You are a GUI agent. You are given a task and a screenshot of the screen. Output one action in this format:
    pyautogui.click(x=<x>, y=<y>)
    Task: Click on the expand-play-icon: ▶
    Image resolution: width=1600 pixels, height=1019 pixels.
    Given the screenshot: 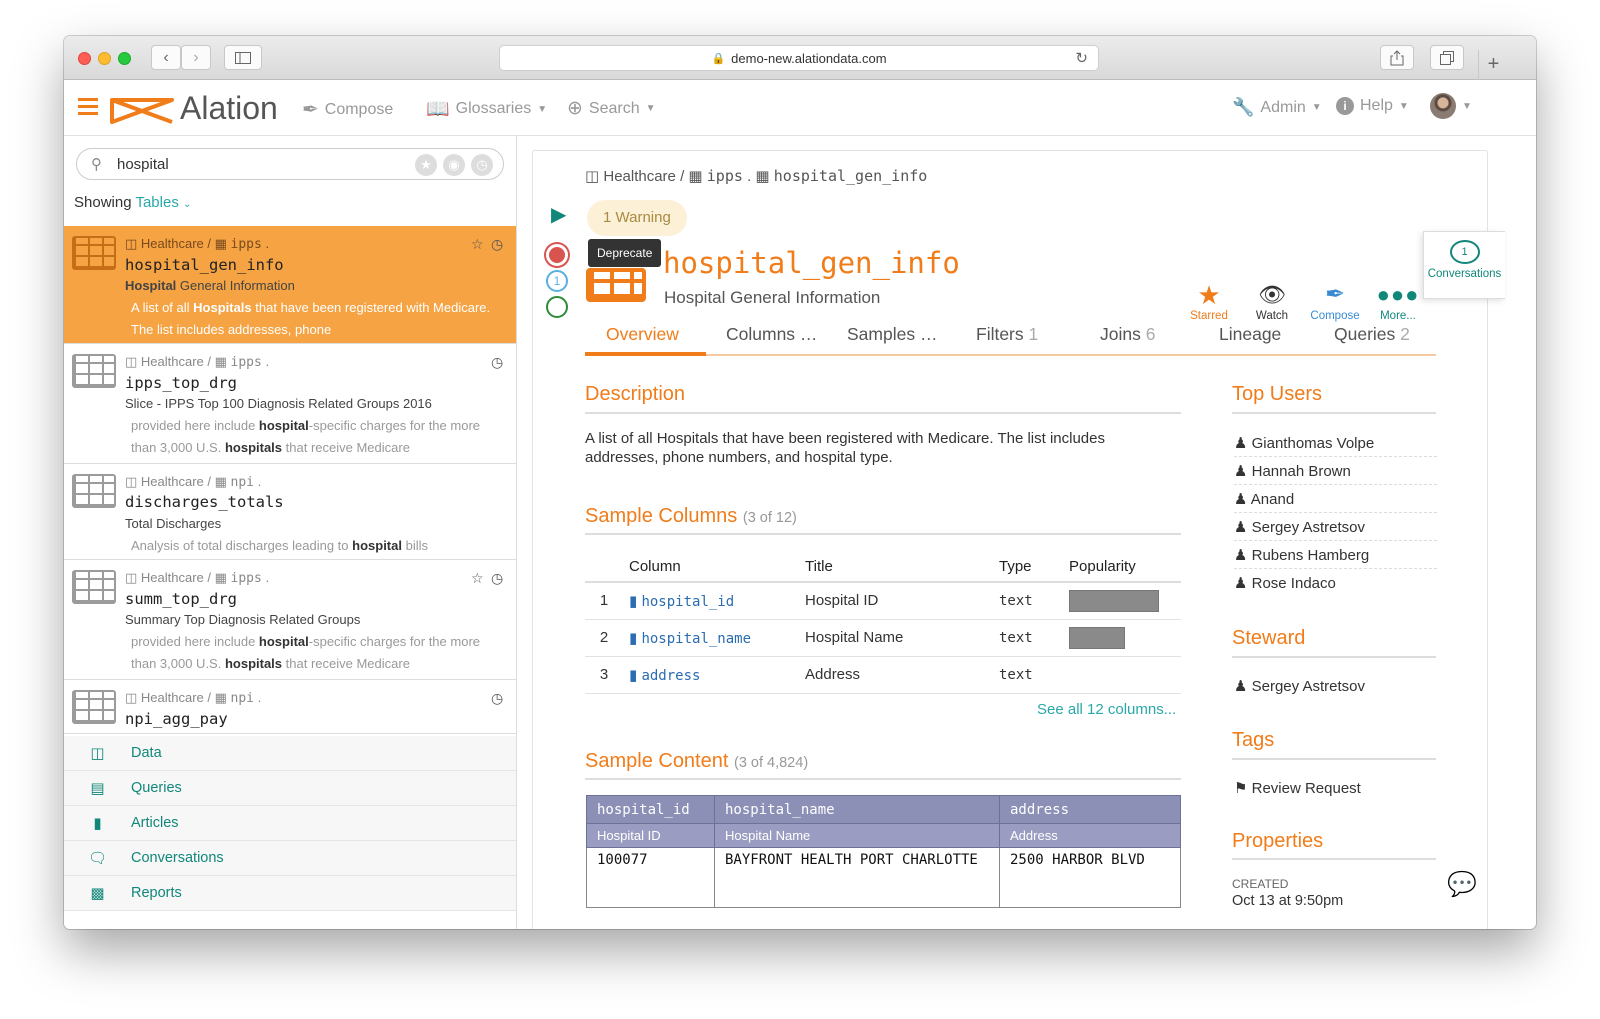 What is the action you would take?
    pyautogui.click(x=558, y=214)
    